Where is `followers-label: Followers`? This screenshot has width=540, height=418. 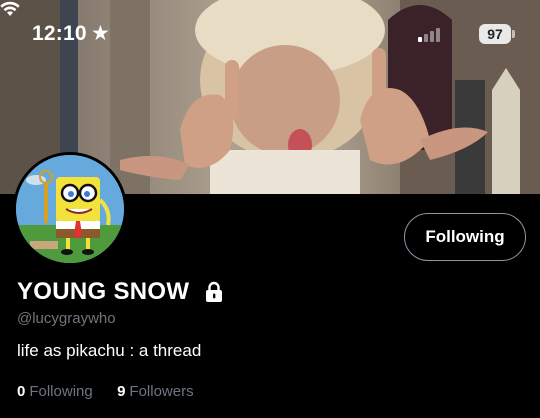
followers-label: Followers is located at coordinates (161, 391).